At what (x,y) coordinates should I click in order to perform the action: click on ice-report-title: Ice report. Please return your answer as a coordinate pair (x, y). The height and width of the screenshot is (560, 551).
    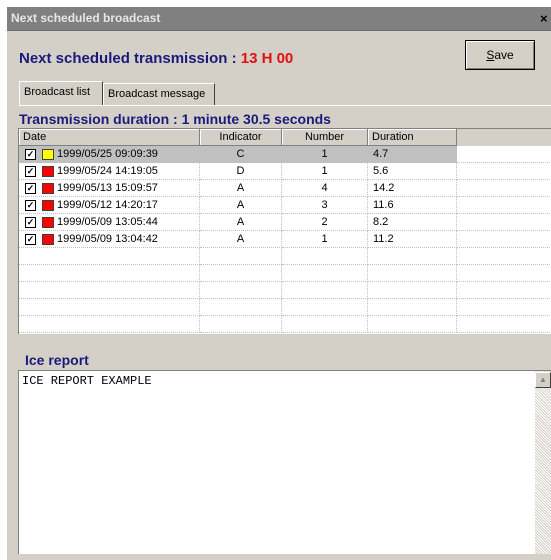
    Looking at the image, I should click on (57, 360).